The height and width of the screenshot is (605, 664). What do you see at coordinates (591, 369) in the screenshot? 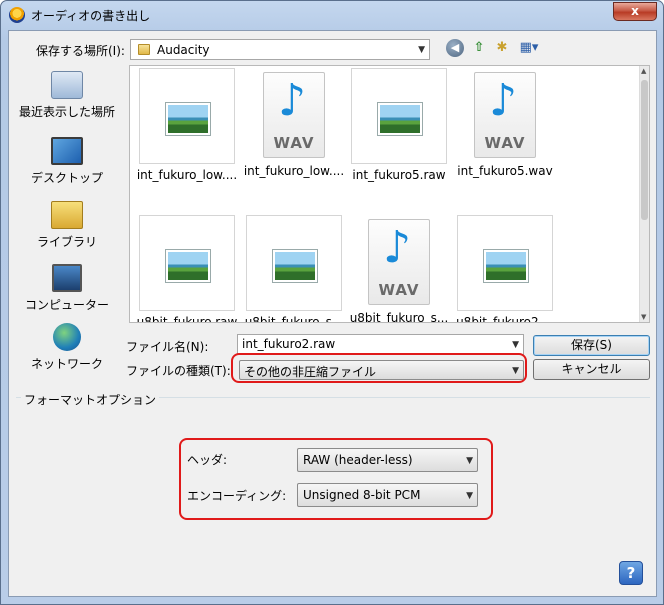
I see `cancel-button: キャンセル` at bounding box center [591, 369].